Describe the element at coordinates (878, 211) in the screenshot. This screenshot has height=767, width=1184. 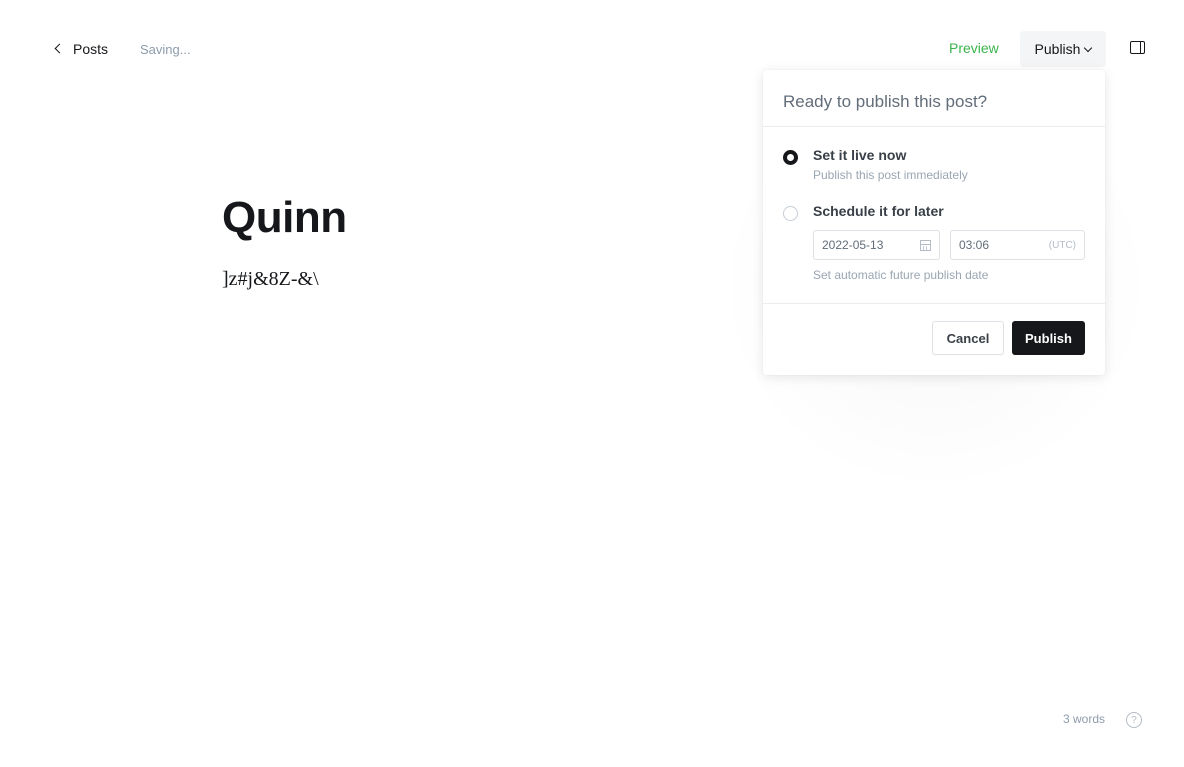
I see `option-title: Schedule it for later` at that location.